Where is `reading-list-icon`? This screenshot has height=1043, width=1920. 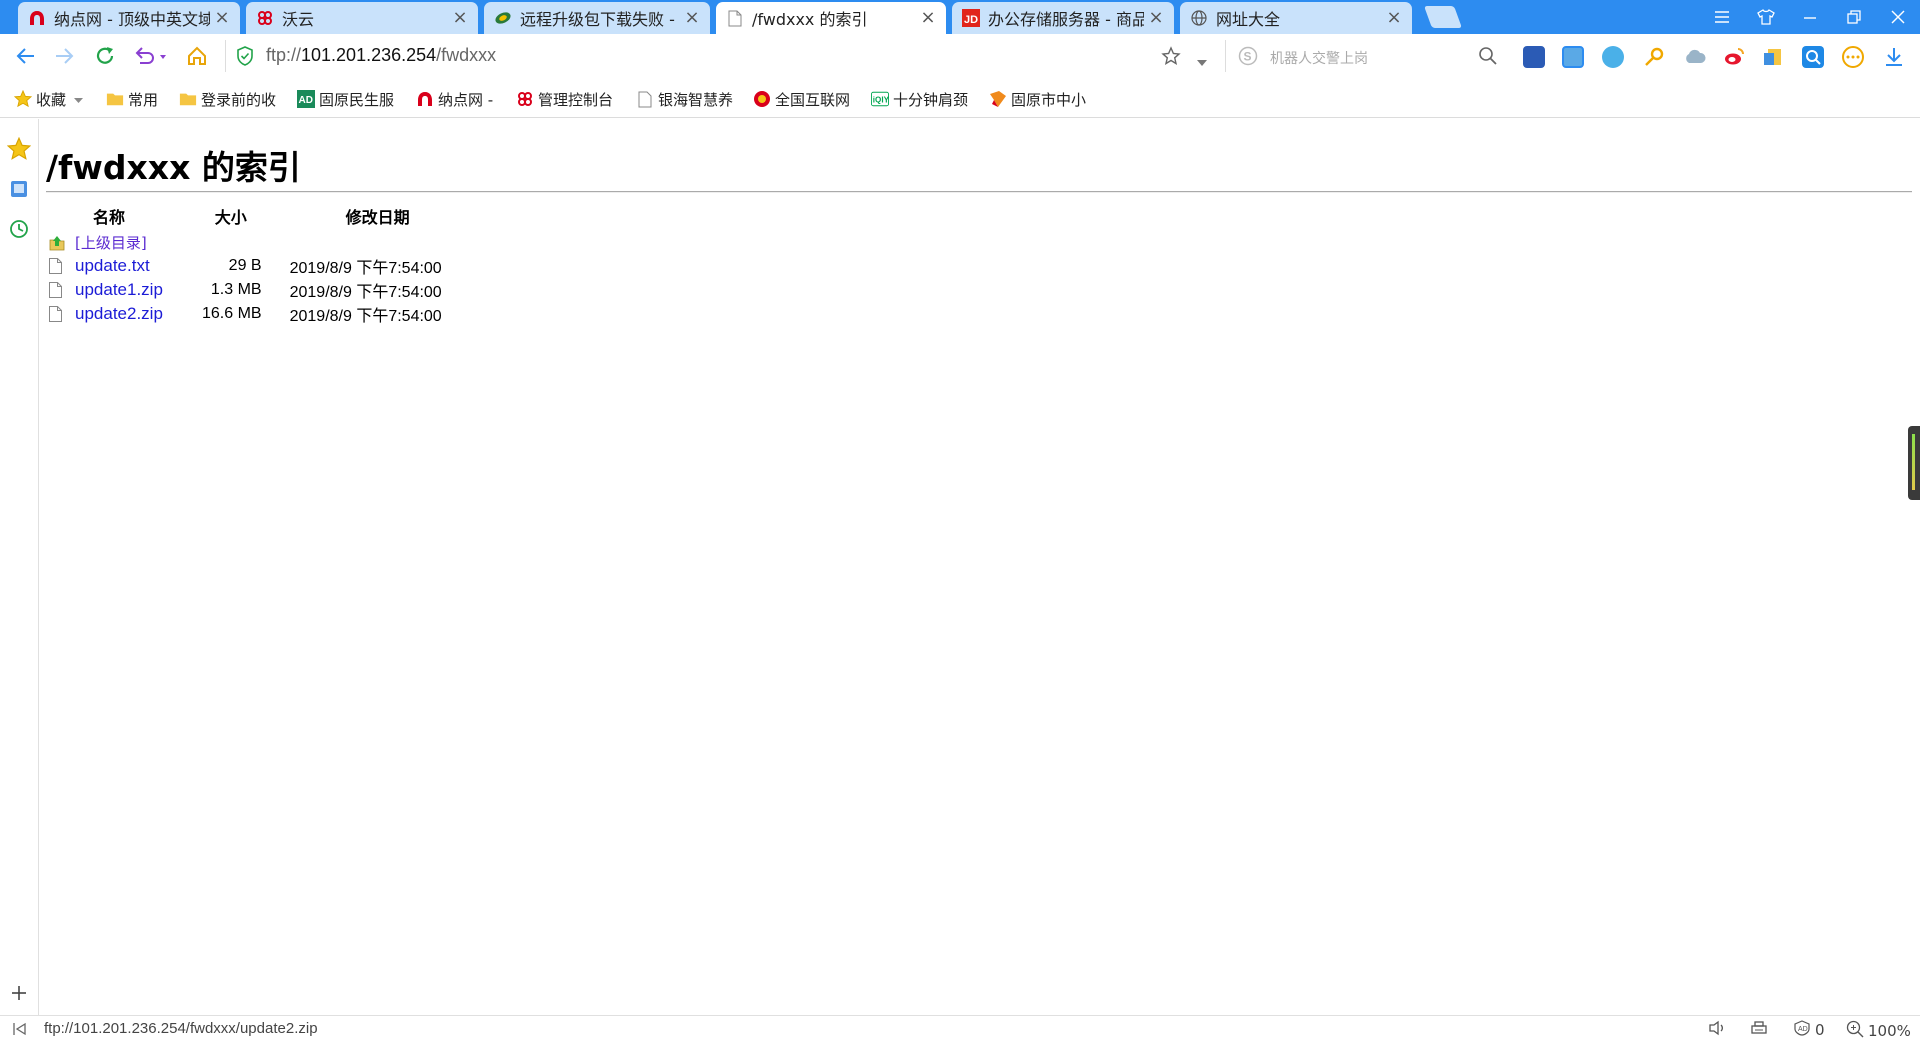 reading-list-icon is located at coordinates (19, 189).